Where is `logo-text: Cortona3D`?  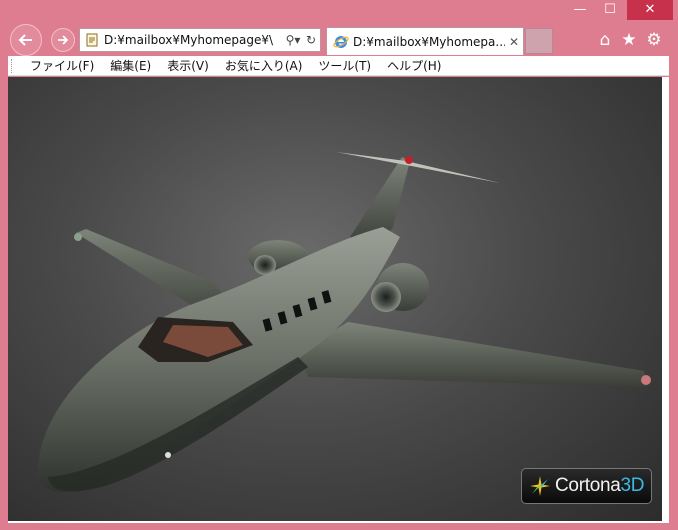
logo-text: Cortona3D is located at coordinates (600, 485).